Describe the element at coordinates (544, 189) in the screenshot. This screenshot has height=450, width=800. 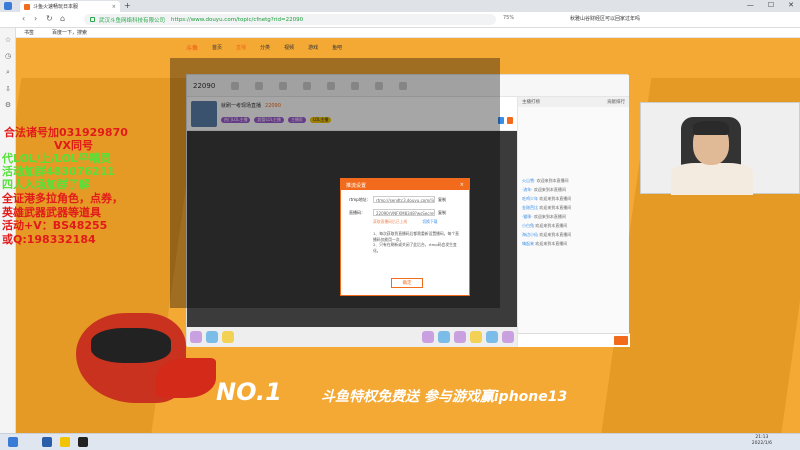
I see `chat-message: ·流年· 欢迎来到本直播间` at that location.